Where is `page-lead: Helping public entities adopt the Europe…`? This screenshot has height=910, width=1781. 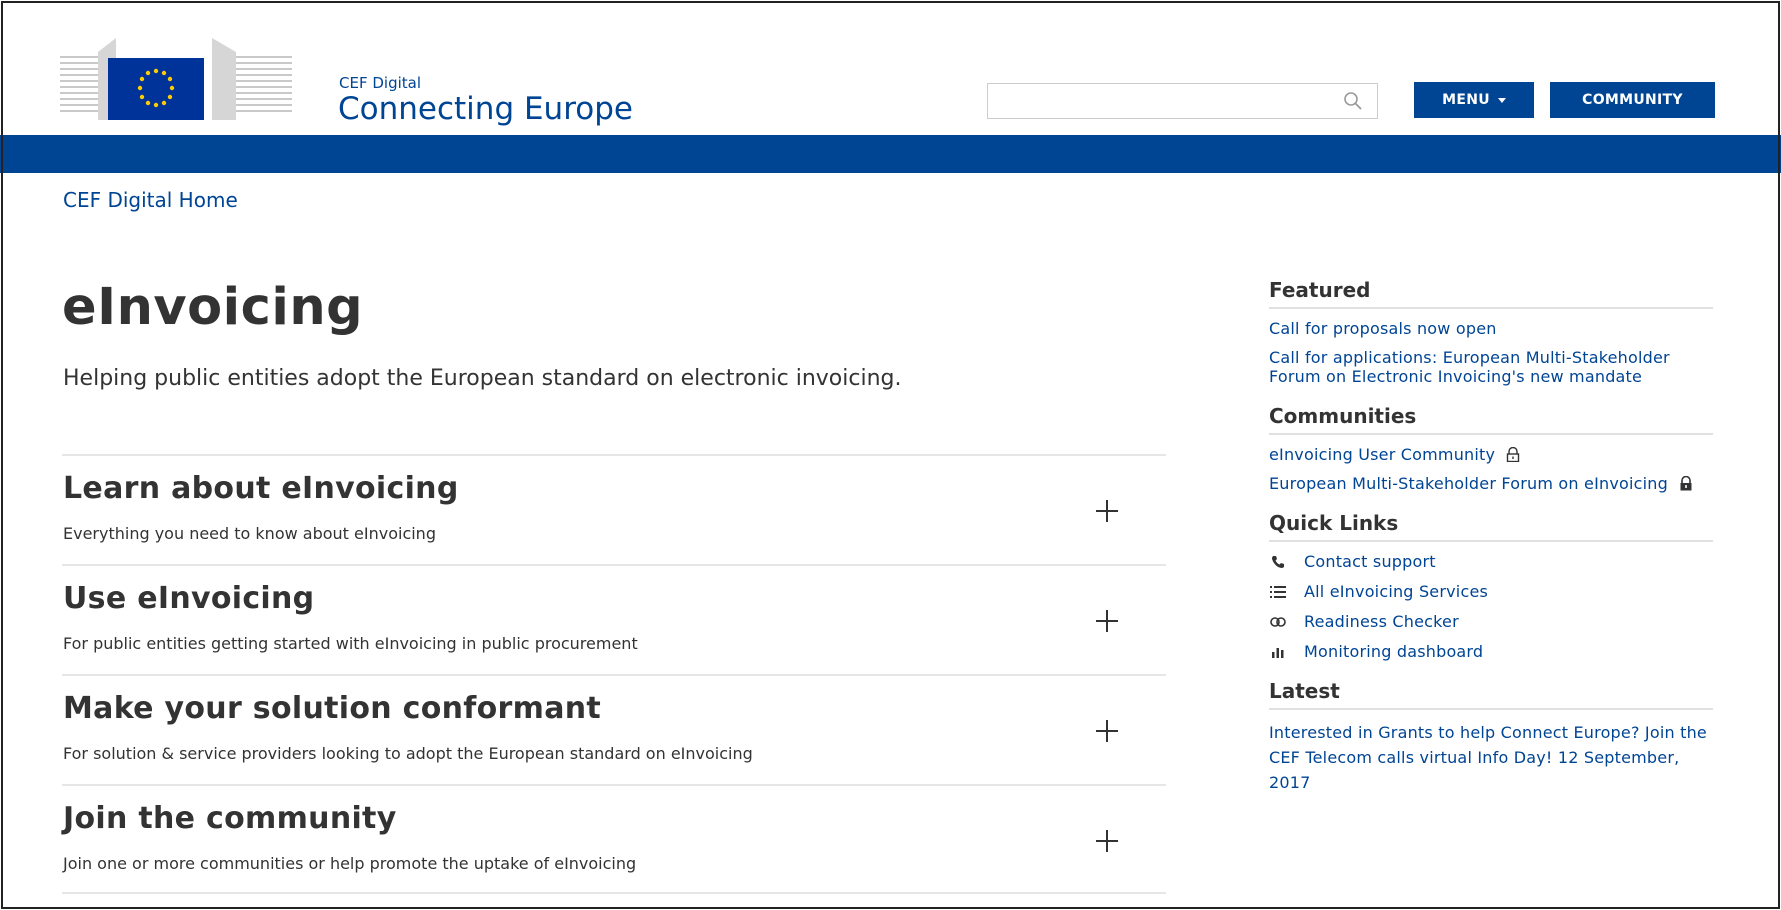
page-lead: Helping public entities adopt the Europe… is located at coordinates (482, 378).